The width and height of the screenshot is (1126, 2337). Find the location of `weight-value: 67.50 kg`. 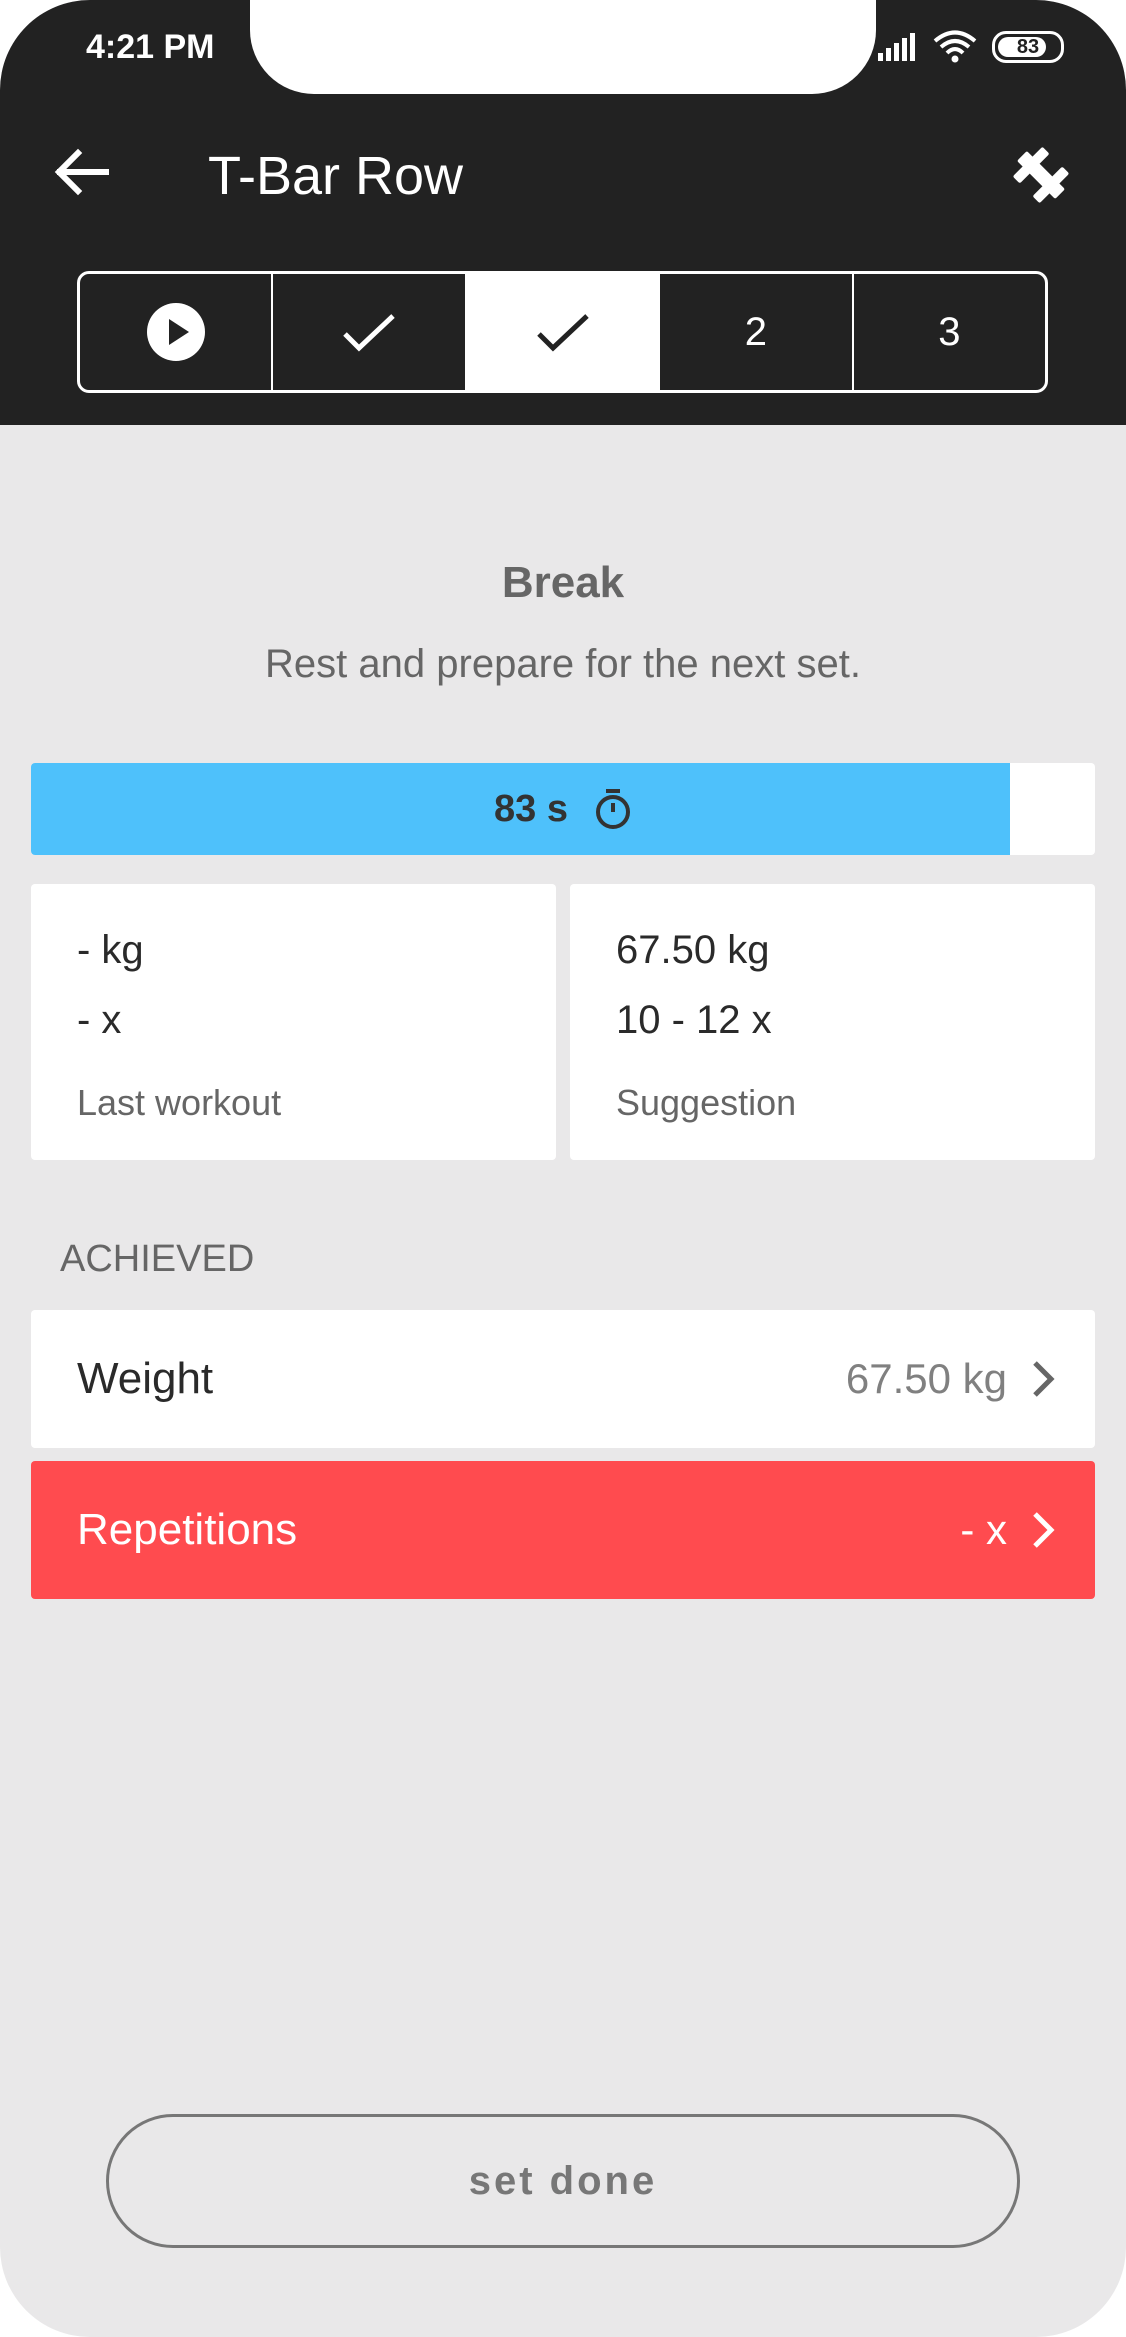

weight-value: 67.50 kg is located at coordinates (926, 1378).